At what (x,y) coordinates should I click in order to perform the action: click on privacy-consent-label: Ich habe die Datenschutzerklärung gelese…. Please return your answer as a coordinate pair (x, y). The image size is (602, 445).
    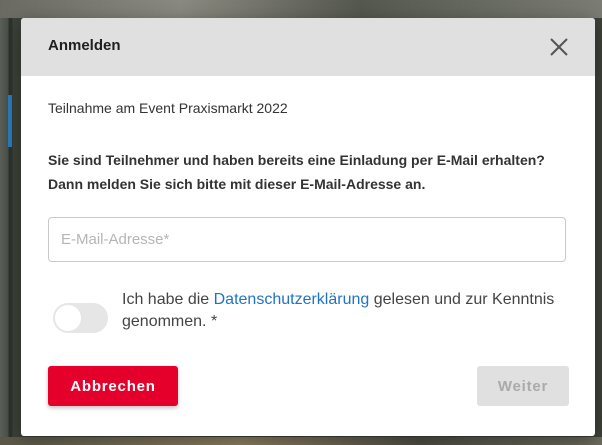
    Looking at the image, I should click on (342, 311).